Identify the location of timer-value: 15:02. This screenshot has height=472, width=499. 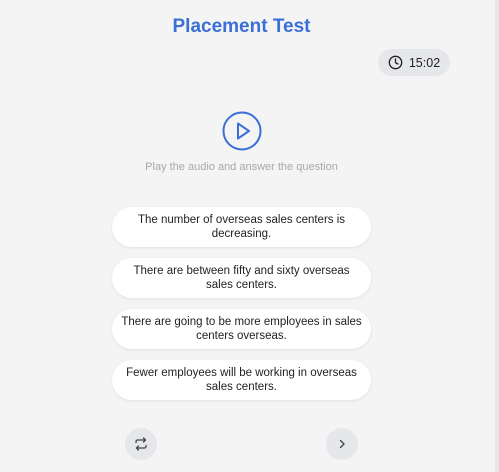
(424, 62).